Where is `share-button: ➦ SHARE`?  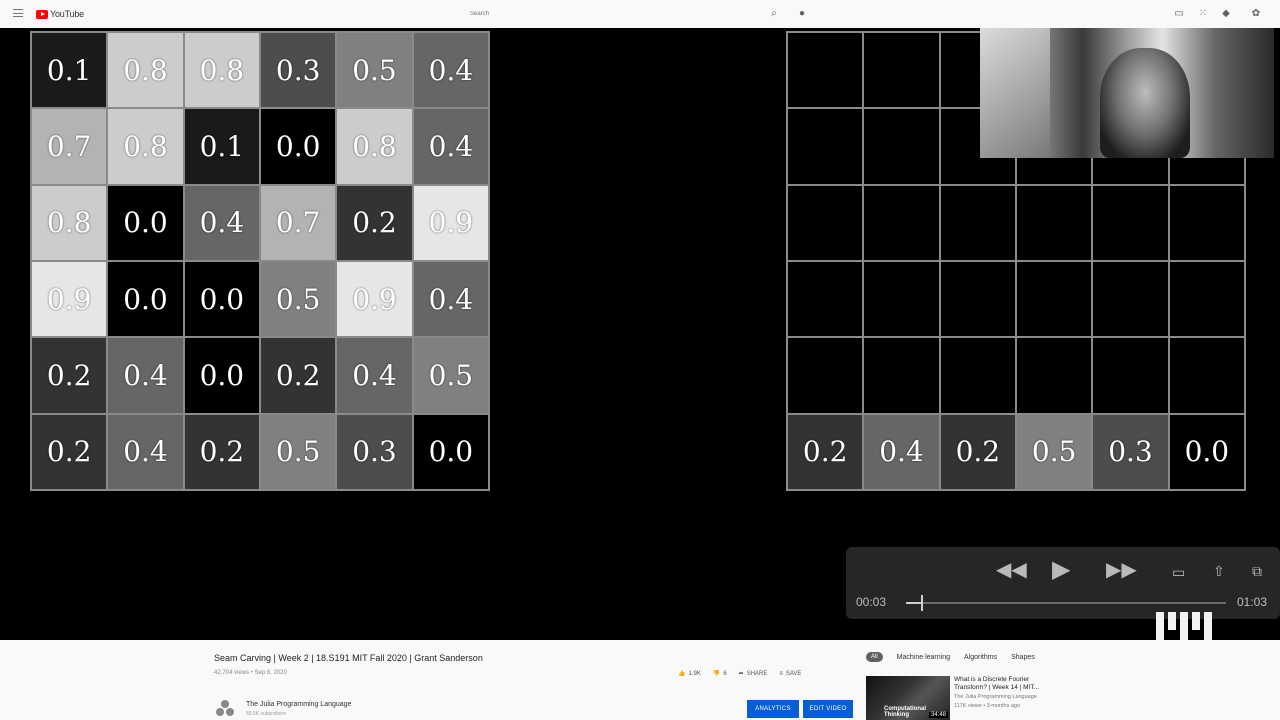
share-button: ➦ SHARE is located at coordinates (753, 674).